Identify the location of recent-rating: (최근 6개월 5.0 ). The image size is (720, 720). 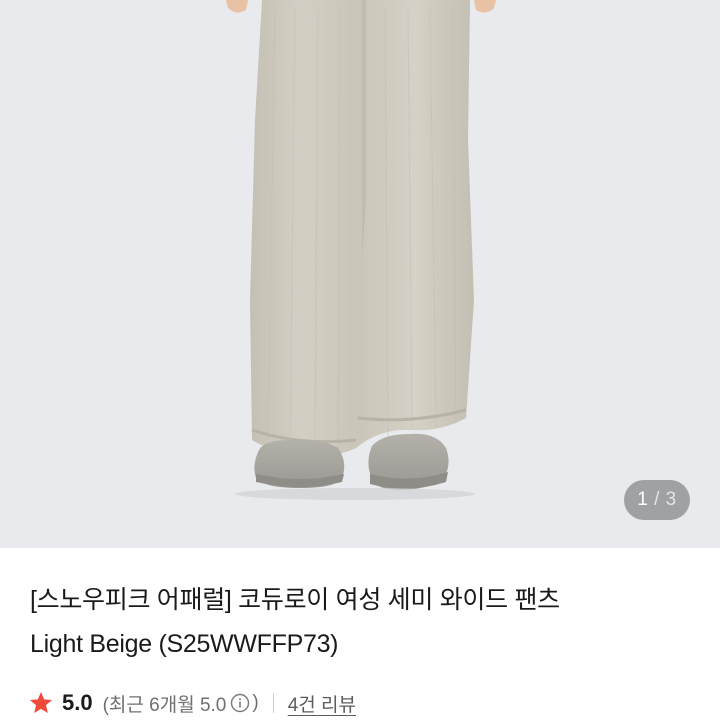
(181, 703).